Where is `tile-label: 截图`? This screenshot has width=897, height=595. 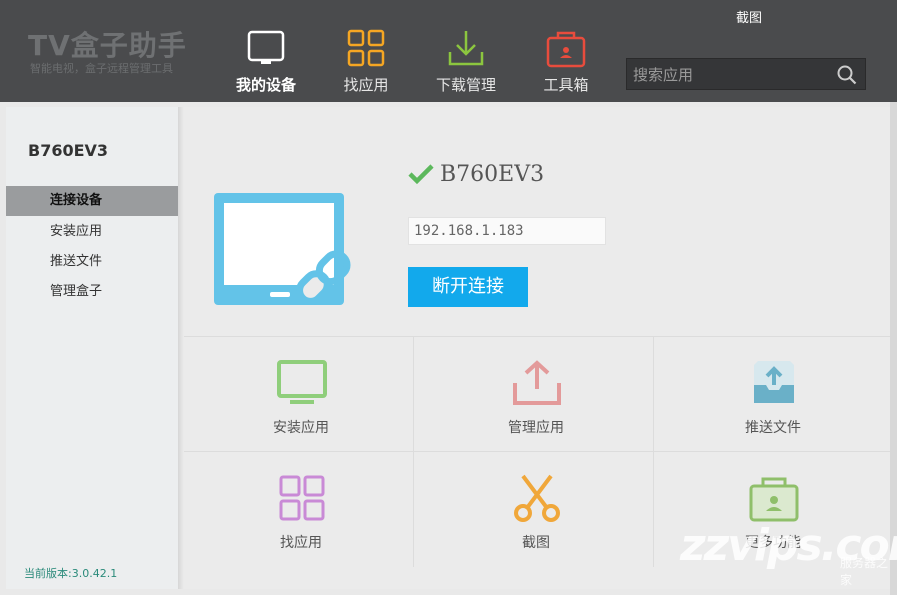 tile-label: 截图 is located at coordinates (536, 543).